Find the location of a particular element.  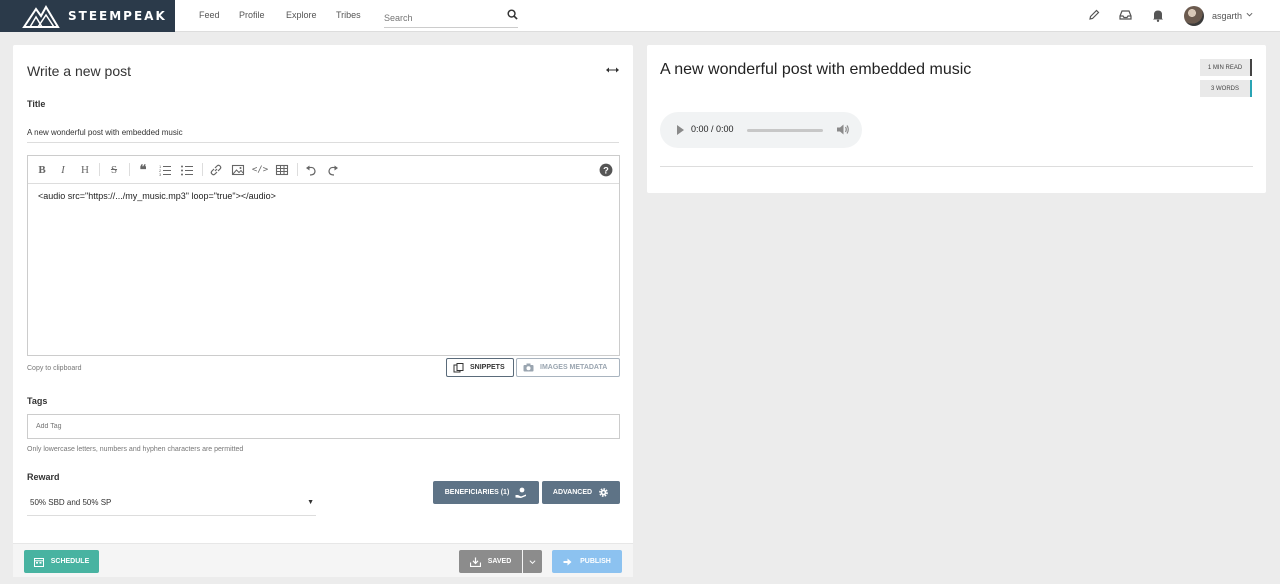

image-icon is located at coordinates (238, 170).